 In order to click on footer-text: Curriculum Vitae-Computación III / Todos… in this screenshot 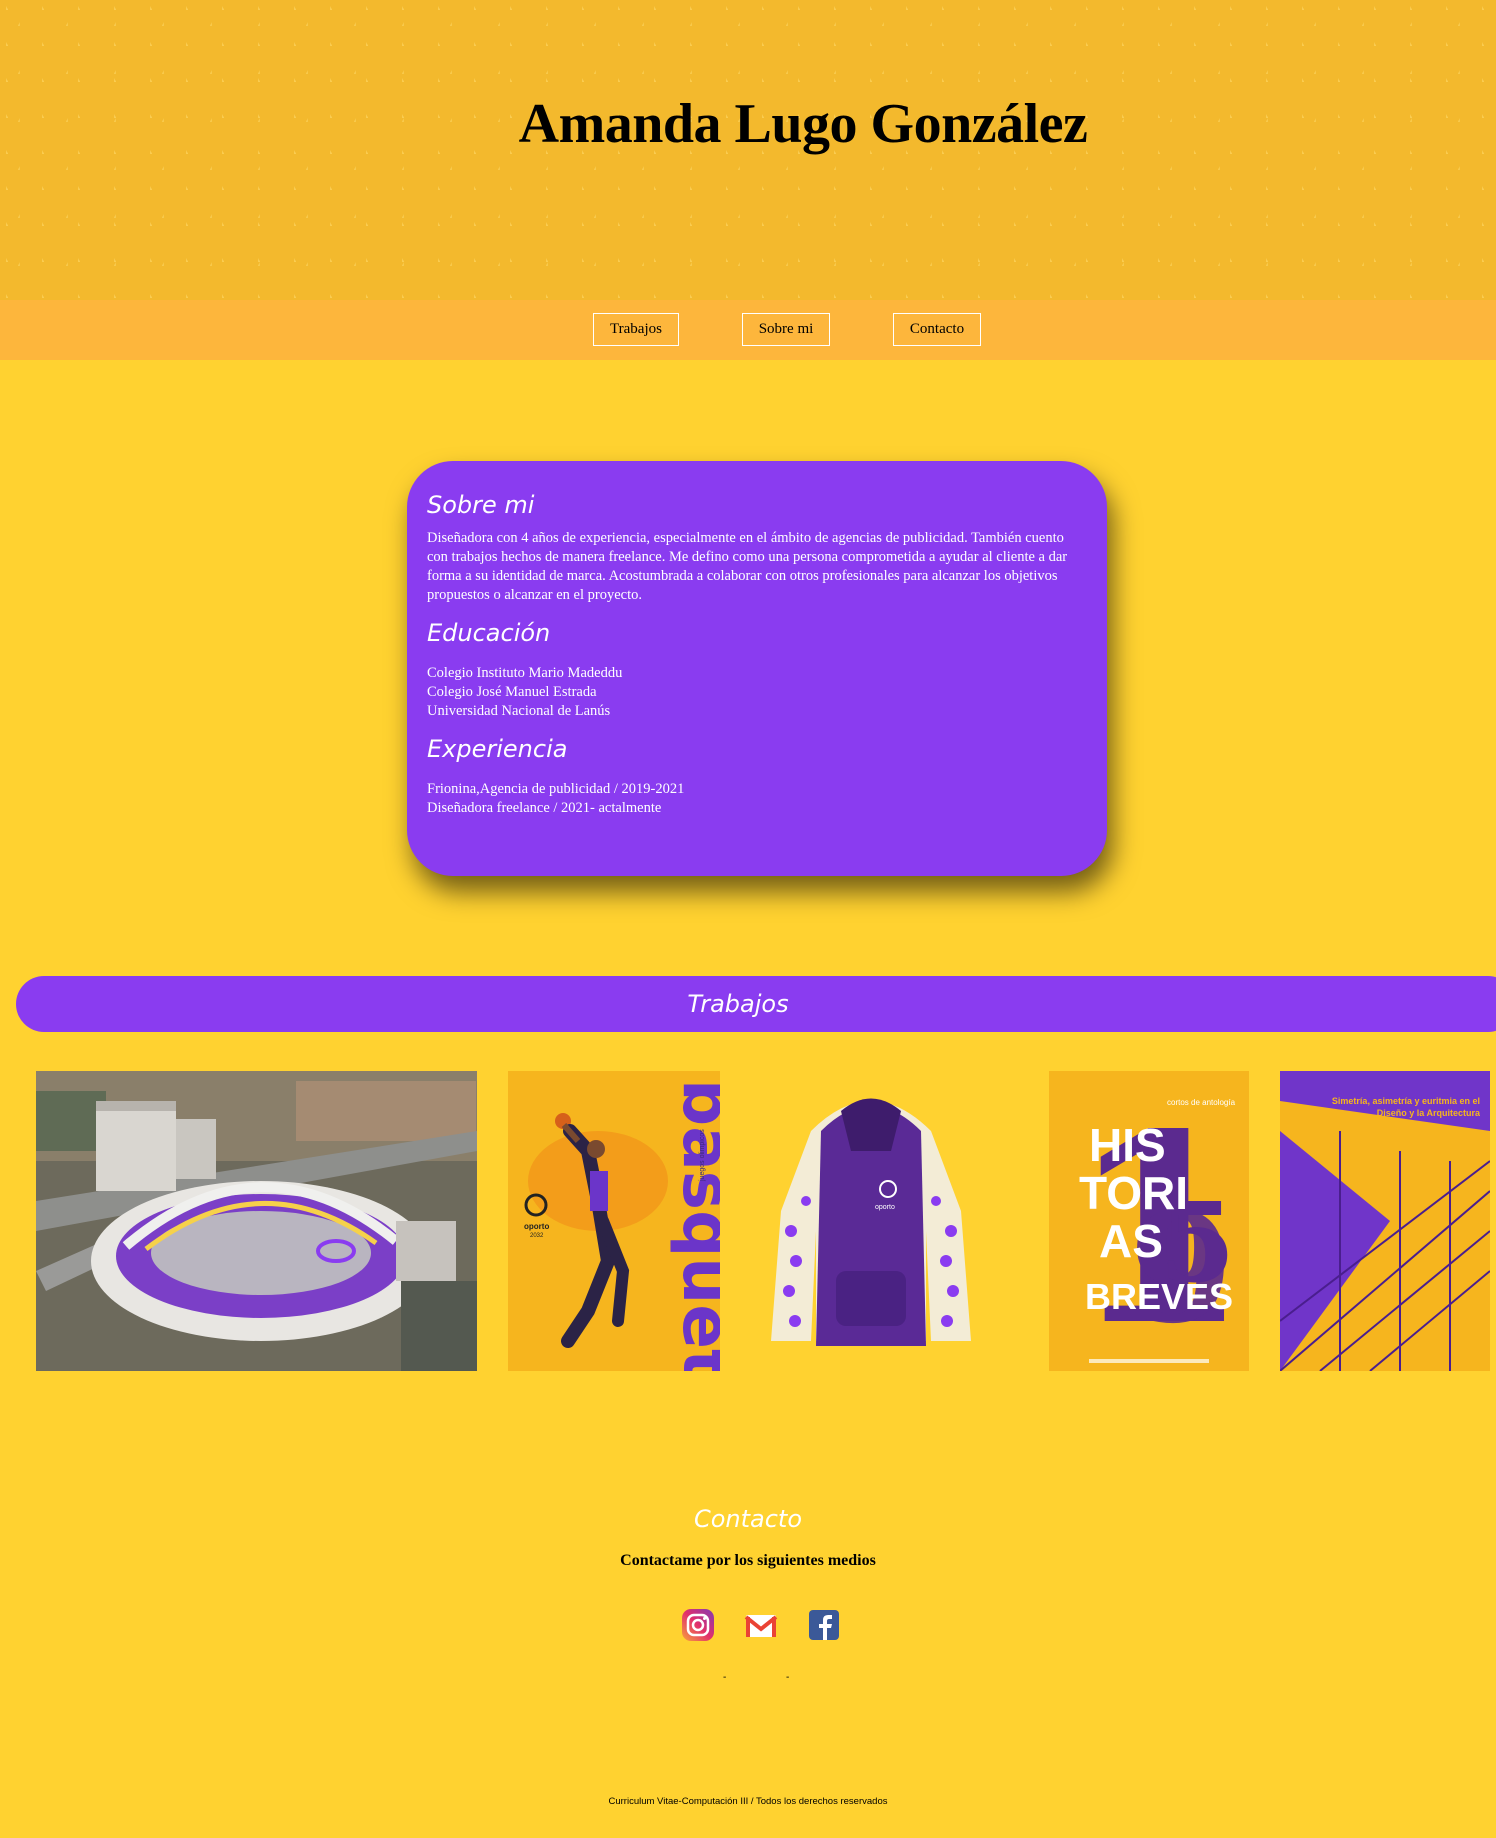, I will do `click(748, 1801)`.